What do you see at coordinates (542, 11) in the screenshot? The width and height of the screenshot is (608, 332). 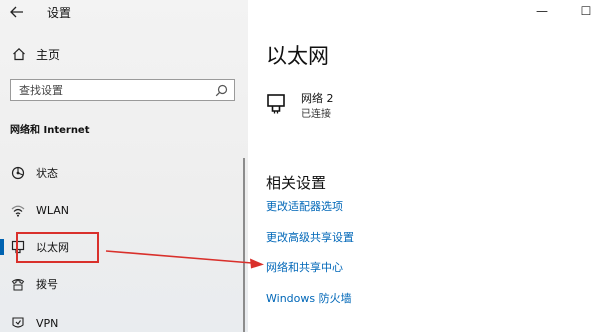 I see `minimize-button: —` at bounding box center [542, 11].